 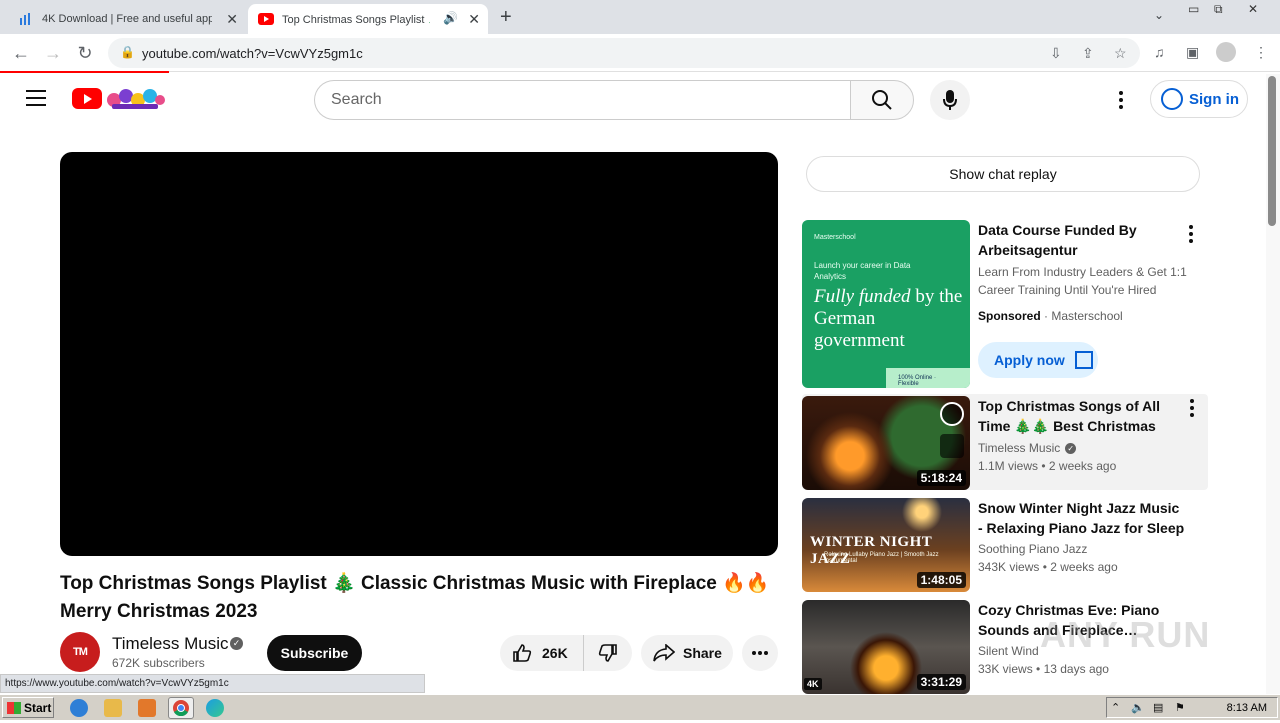 I want to click on dislike-button, so click(x=608, y=653).